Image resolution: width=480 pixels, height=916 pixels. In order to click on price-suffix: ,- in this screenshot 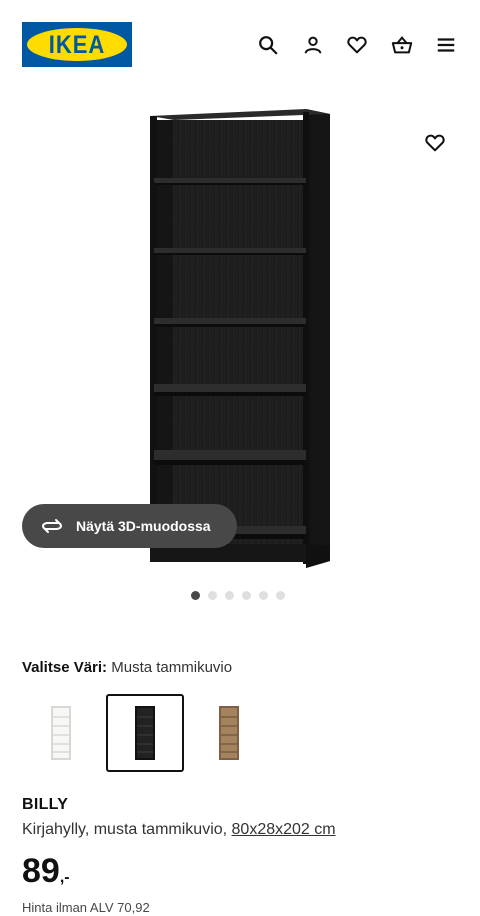, I will do `click(64, 877)`.